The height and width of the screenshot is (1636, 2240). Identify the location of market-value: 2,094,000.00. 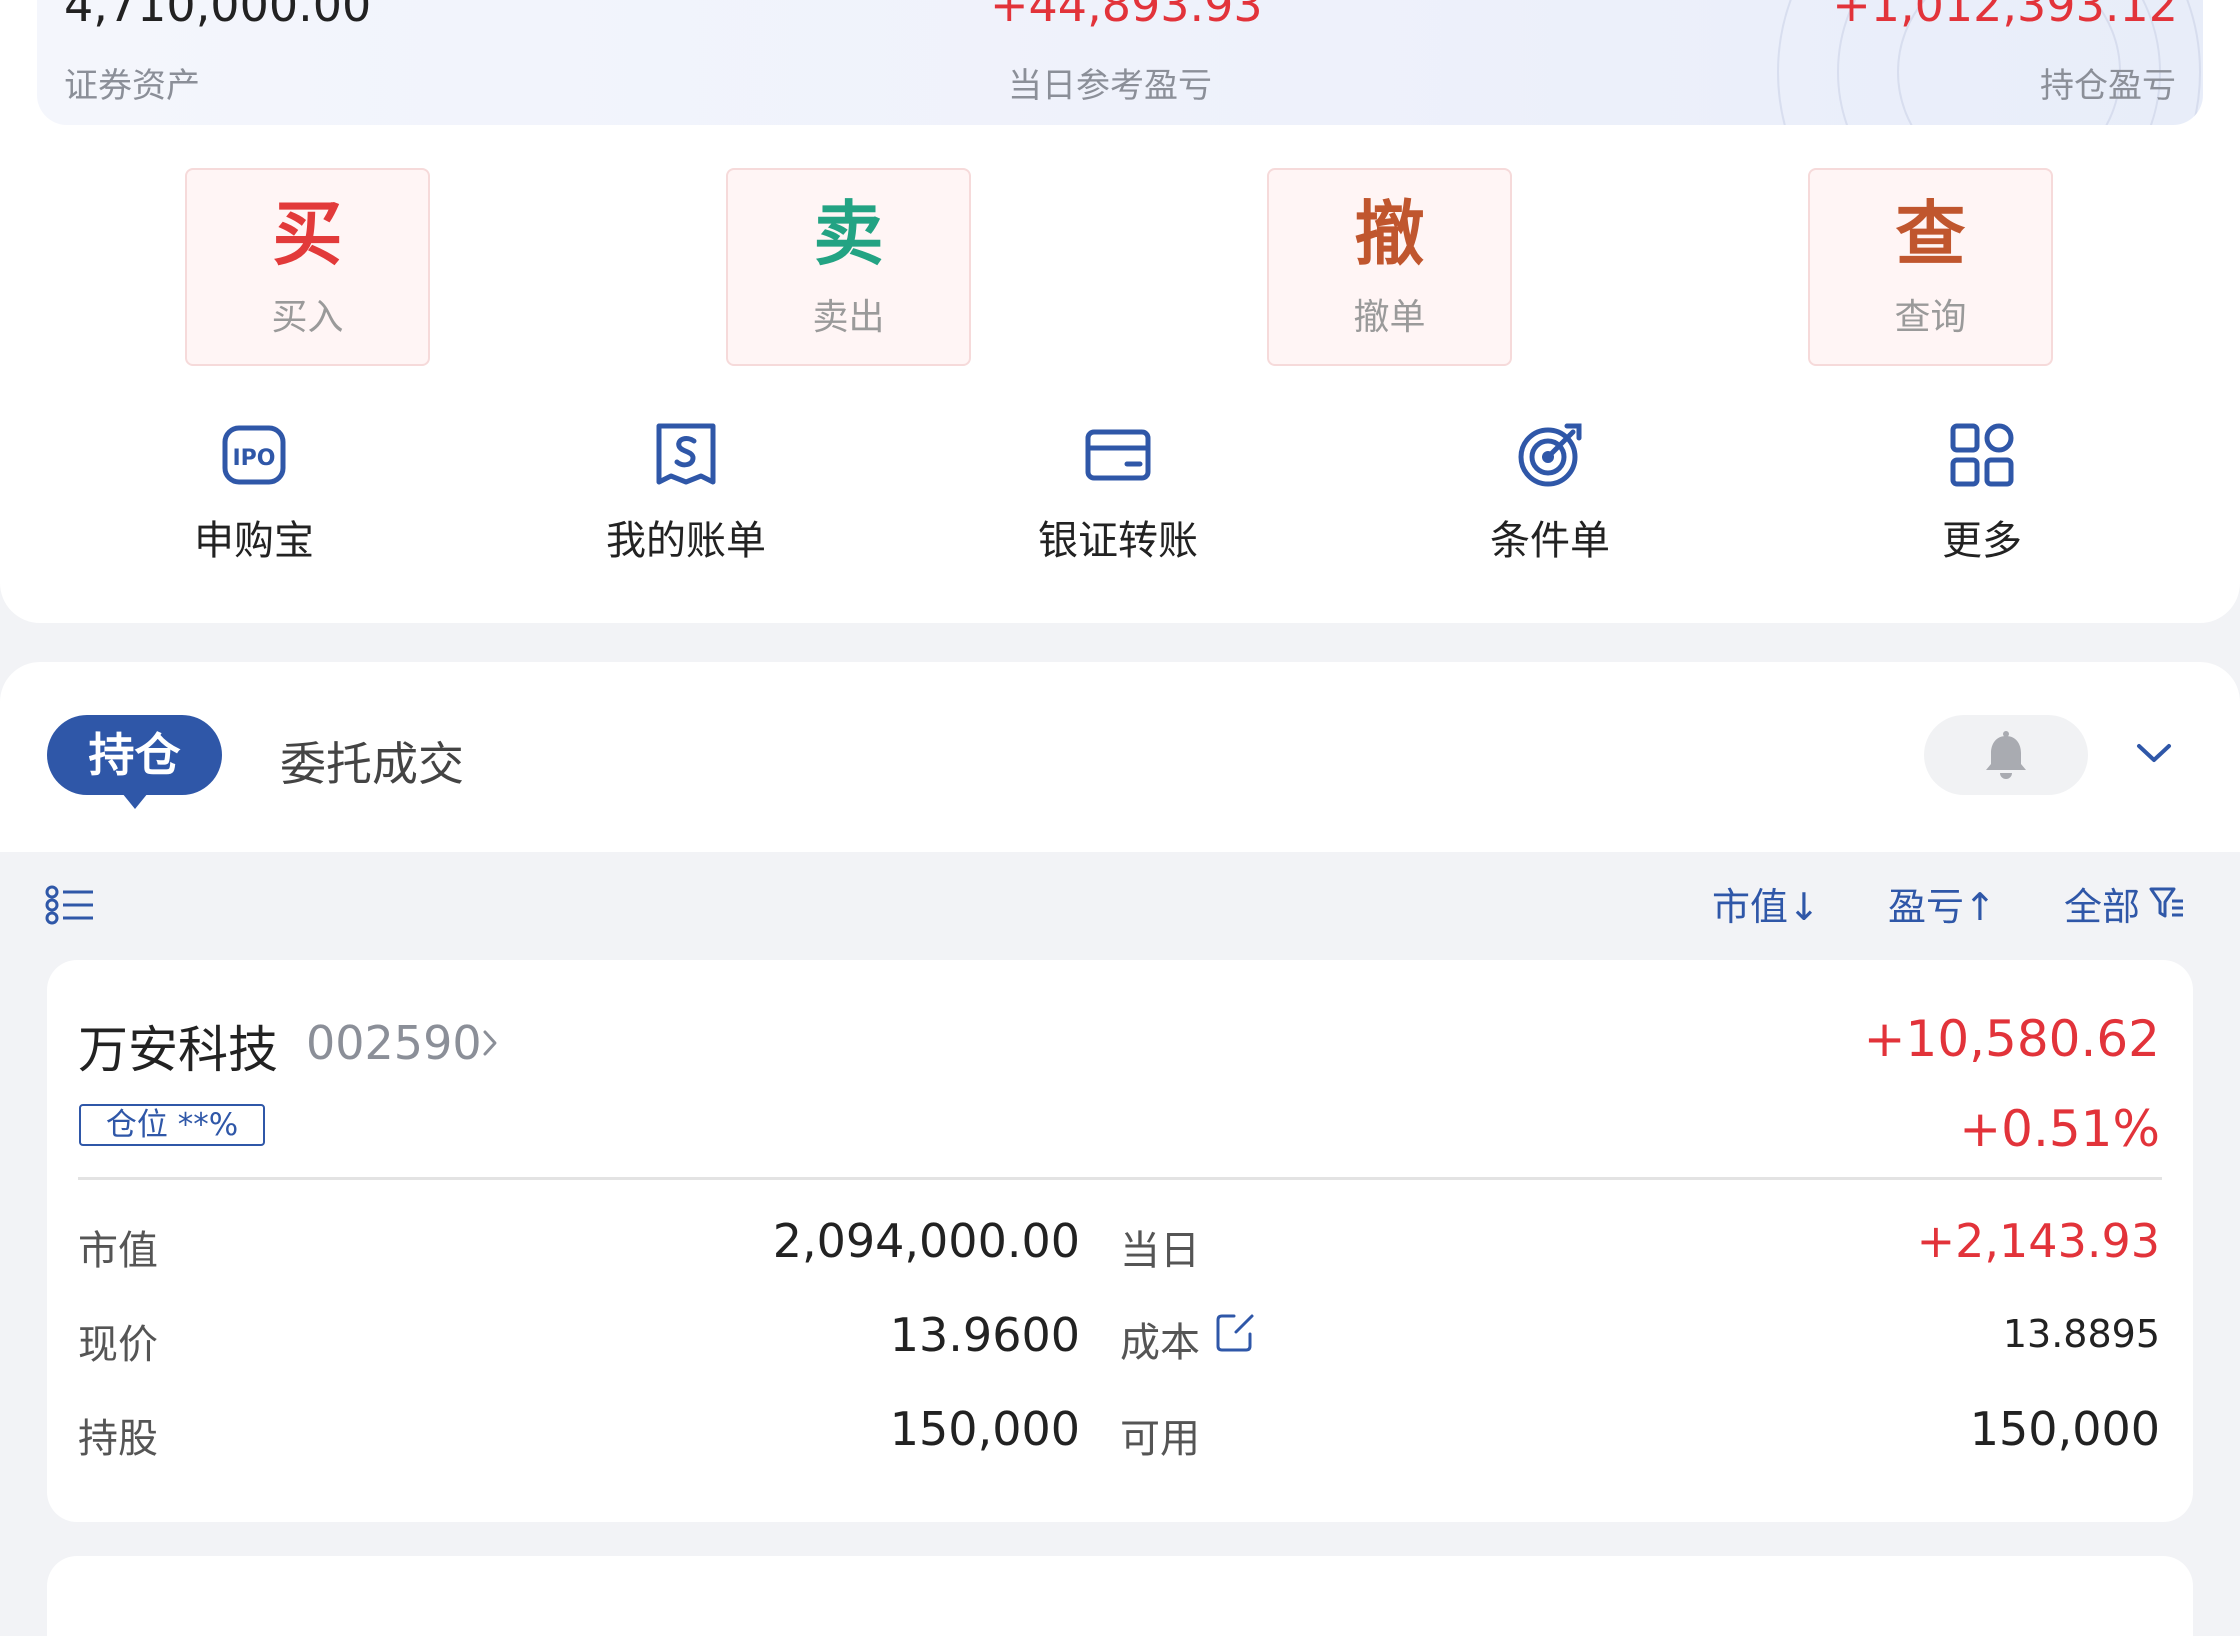
(926, 1241).